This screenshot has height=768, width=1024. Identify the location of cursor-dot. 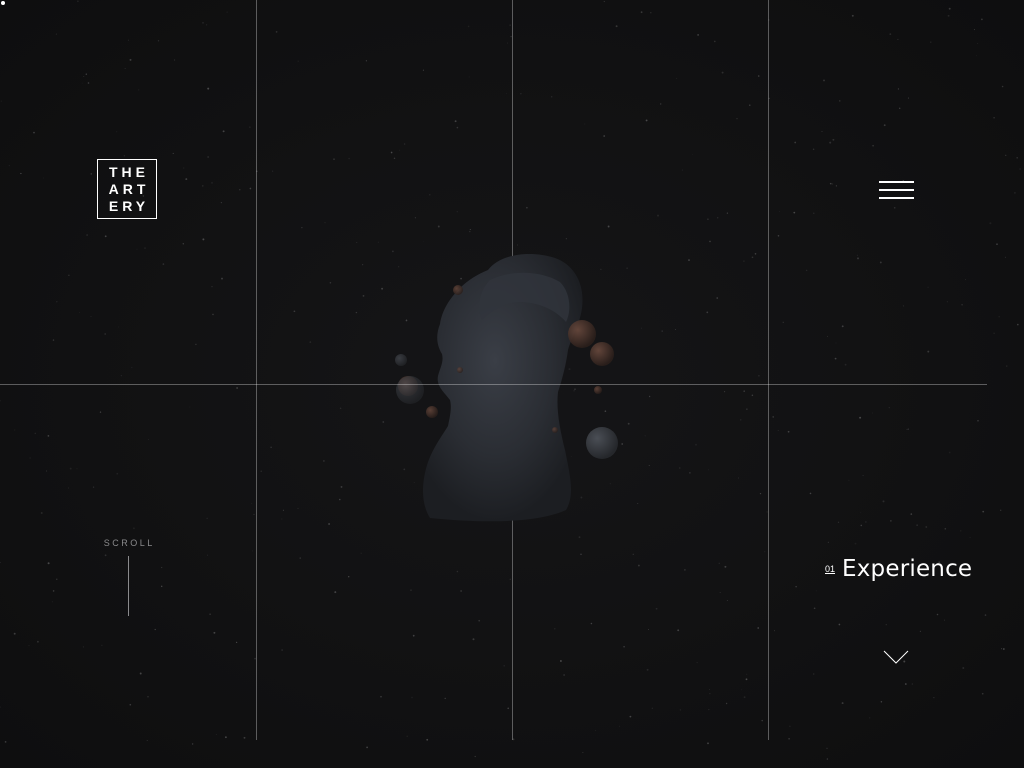
(3, 3).